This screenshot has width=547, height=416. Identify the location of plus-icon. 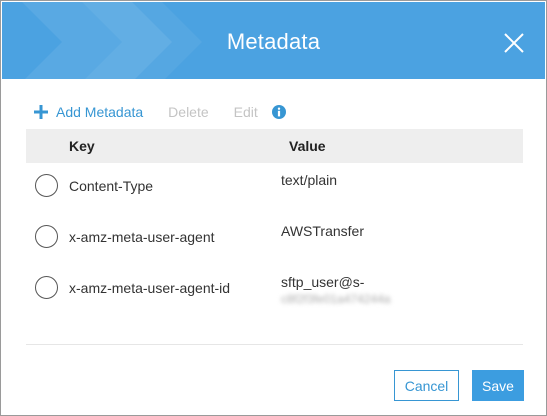
(41, 112).